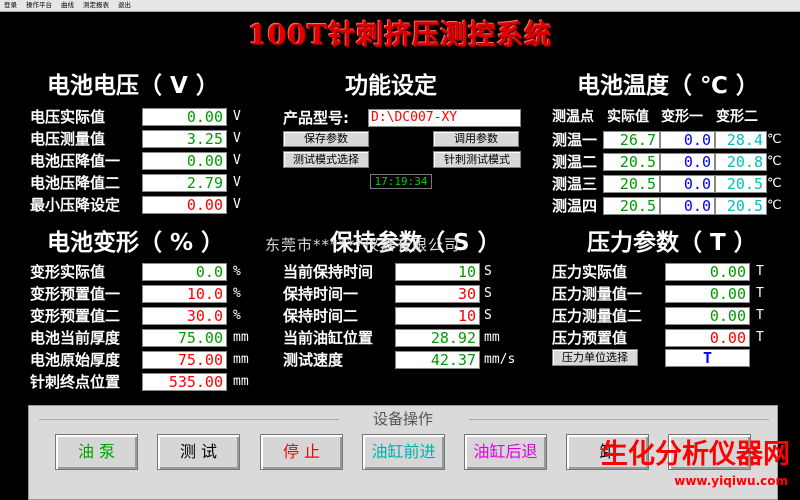  Describe the element at coordinates (575, 184) in the screenshot. I see `temp3-label: 测温三` at that location.